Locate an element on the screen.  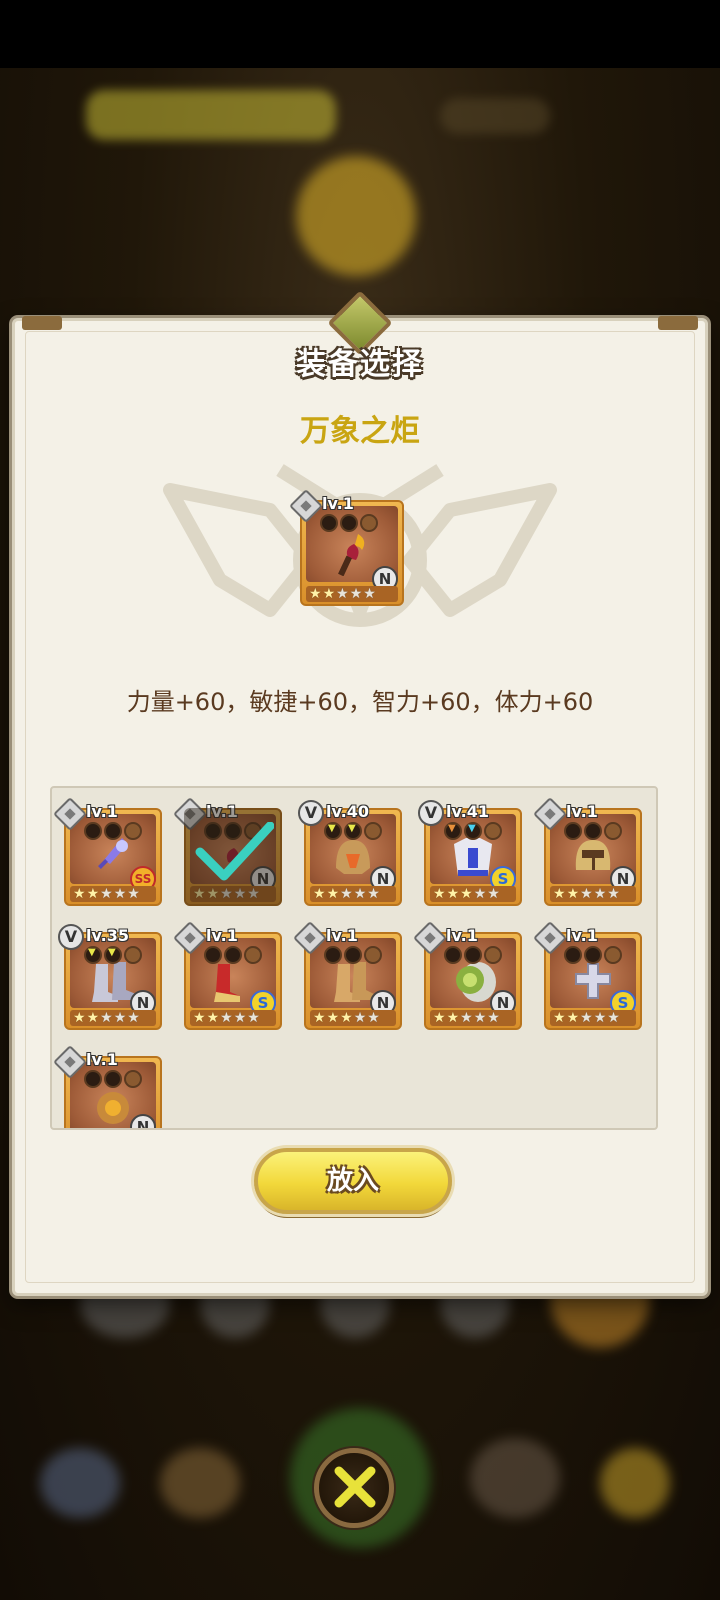
close-icon is located at coordinates (355, 1487).